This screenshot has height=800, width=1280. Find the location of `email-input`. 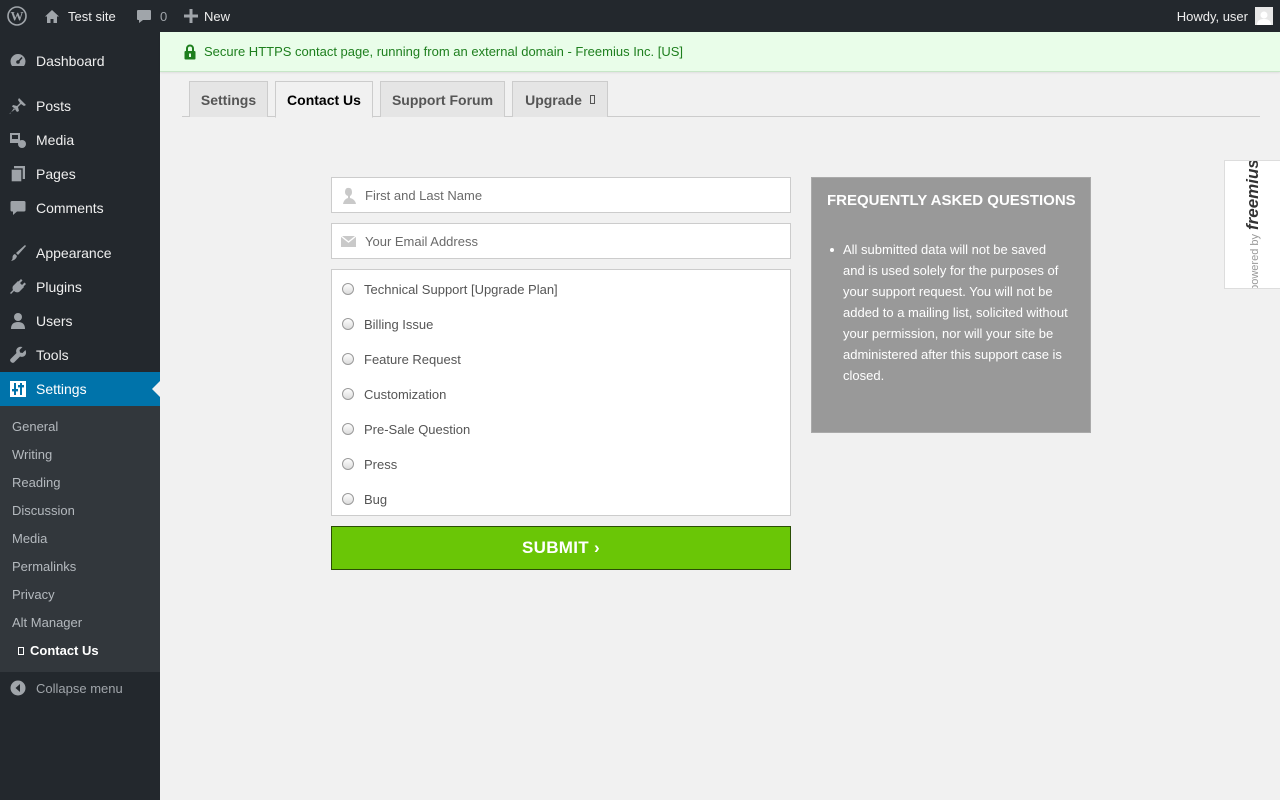

email-input is located at coordinates (570, 241).